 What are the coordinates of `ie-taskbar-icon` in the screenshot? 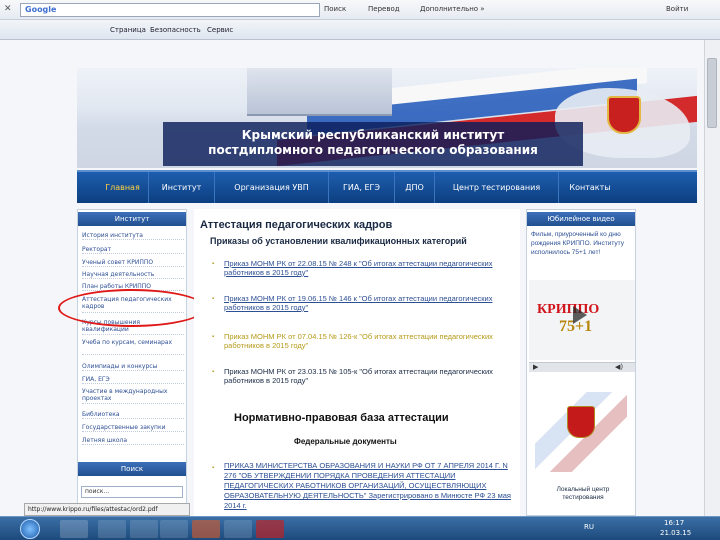 It's located at (74, 529).